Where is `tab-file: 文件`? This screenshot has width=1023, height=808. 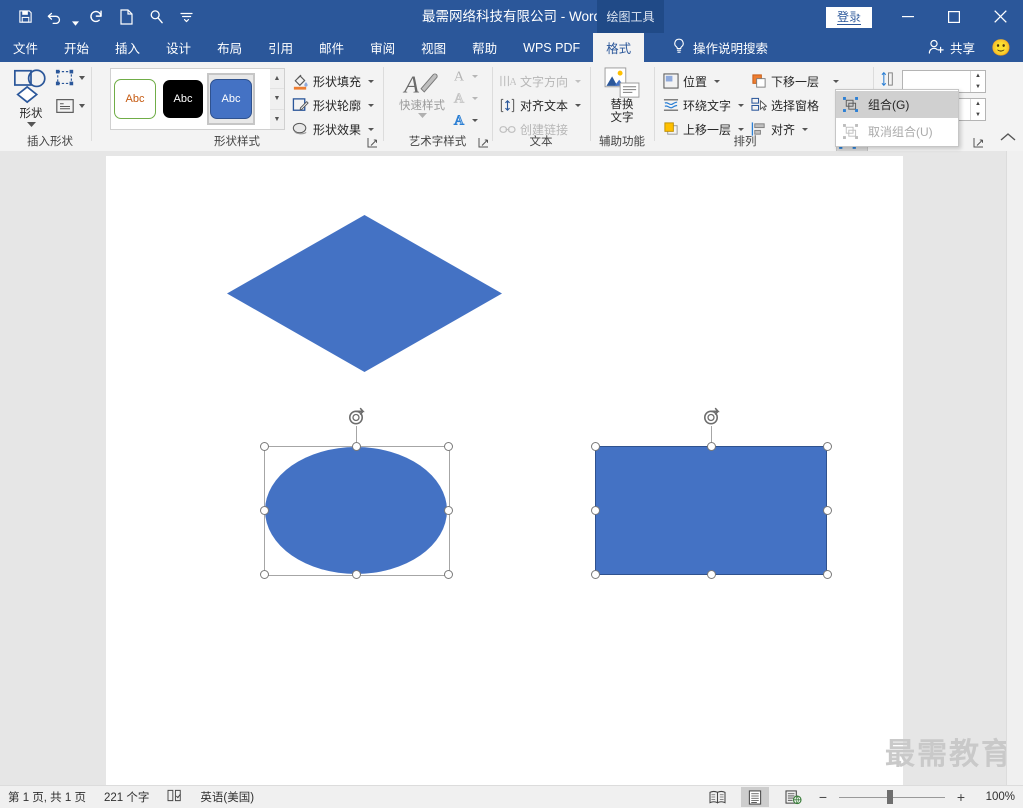 tab-file: 文件 is located at coordinates (25, 47).